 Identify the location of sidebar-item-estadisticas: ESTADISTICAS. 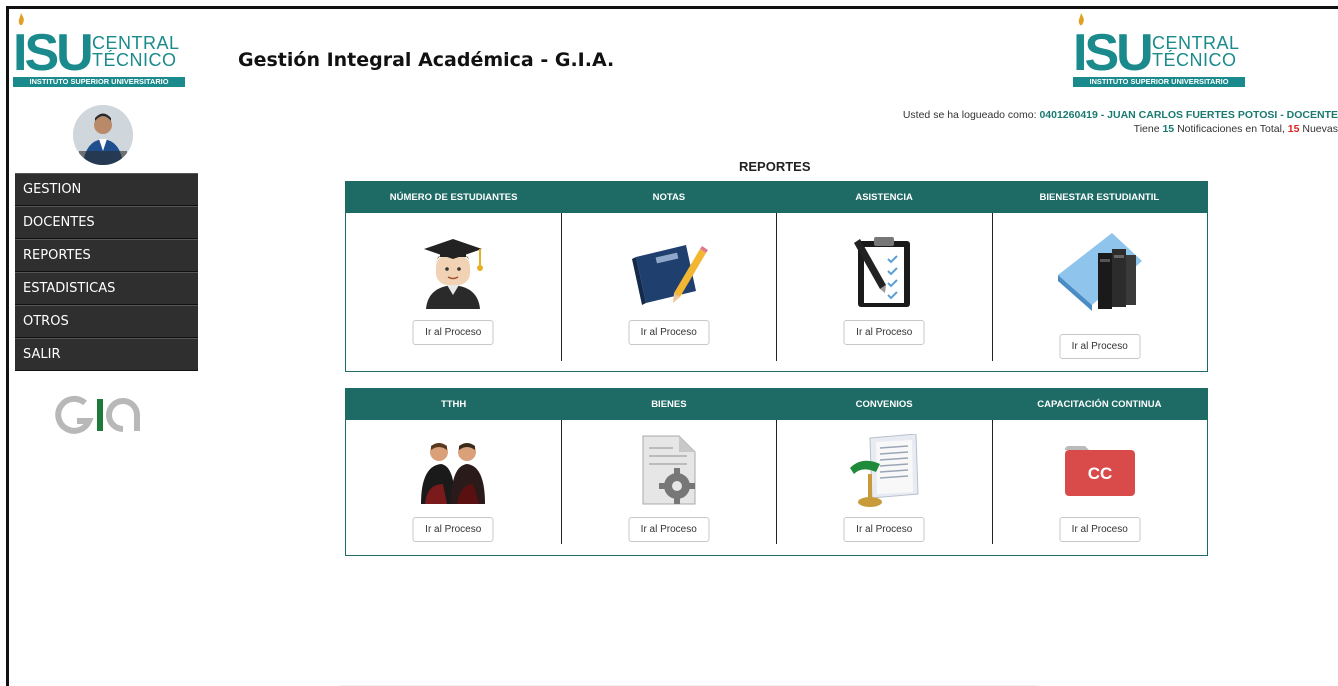
(106, 288).